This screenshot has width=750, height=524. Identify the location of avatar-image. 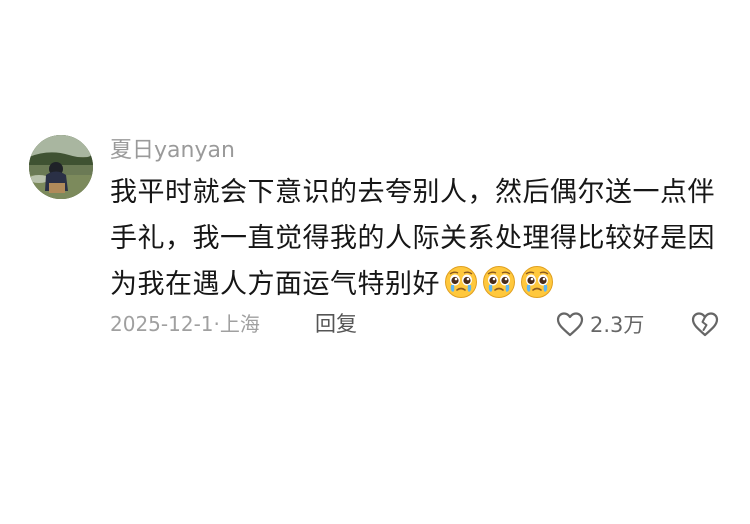
(61, 167).